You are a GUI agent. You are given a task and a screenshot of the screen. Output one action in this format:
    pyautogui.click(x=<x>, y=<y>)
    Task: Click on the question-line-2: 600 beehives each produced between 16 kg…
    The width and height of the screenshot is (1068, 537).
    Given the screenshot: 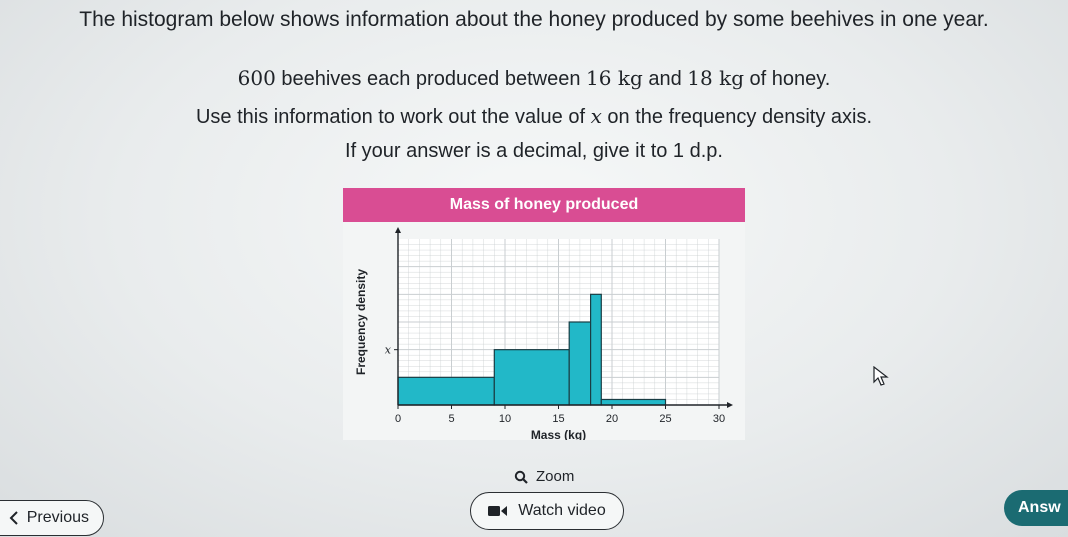 What is the action you would take?
    pyautogui.click(x=534, y=78)
    